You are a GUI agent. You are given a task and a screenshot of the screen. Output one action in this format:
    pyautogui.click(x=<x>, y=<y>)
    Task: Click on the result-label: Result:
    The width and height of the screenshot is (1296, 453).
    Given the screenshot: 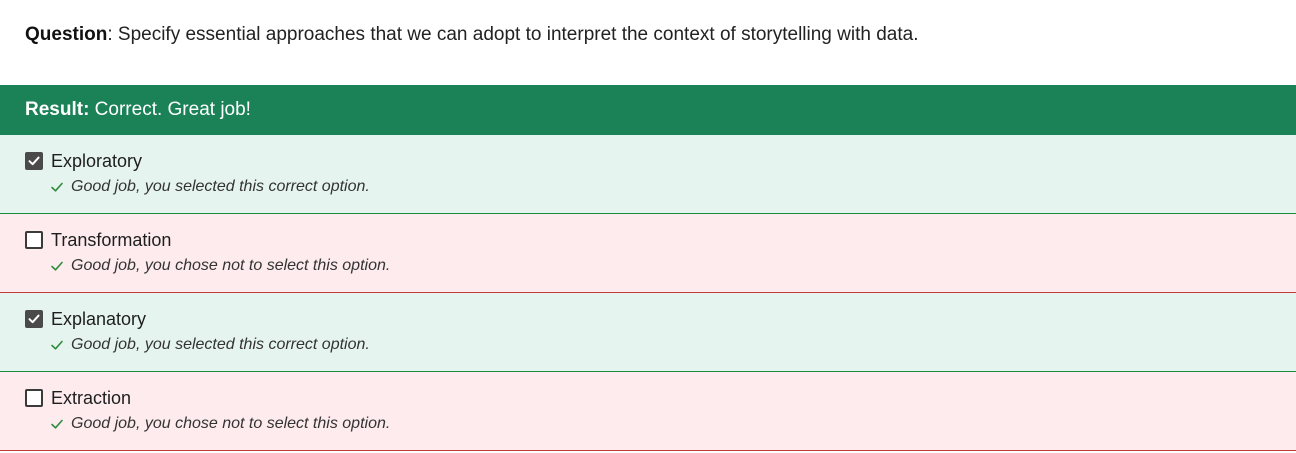 What is the action you would take?
    pyautogui.click(x=57, y=109)
    